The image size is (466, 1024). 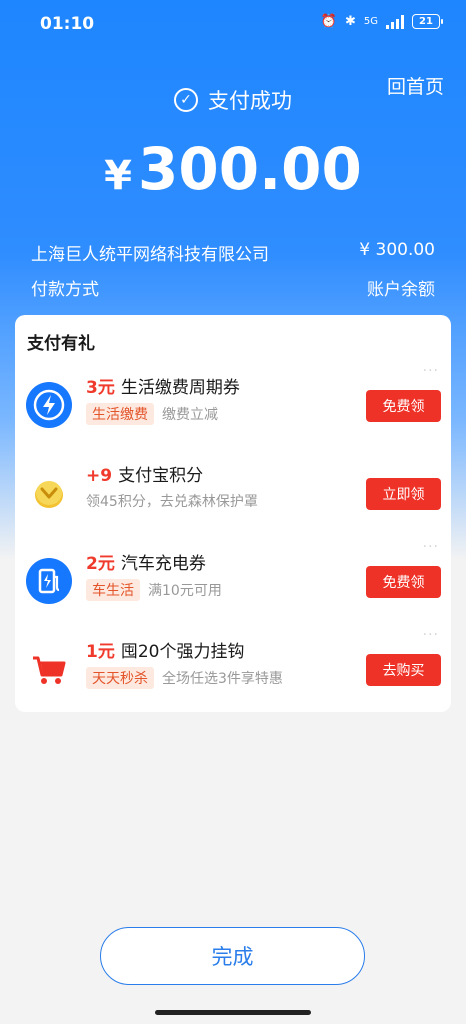 What do you see at coordinates (233, 1012) in the screenshot?
I see `home-indicator` at bounding box center [233, 1012].